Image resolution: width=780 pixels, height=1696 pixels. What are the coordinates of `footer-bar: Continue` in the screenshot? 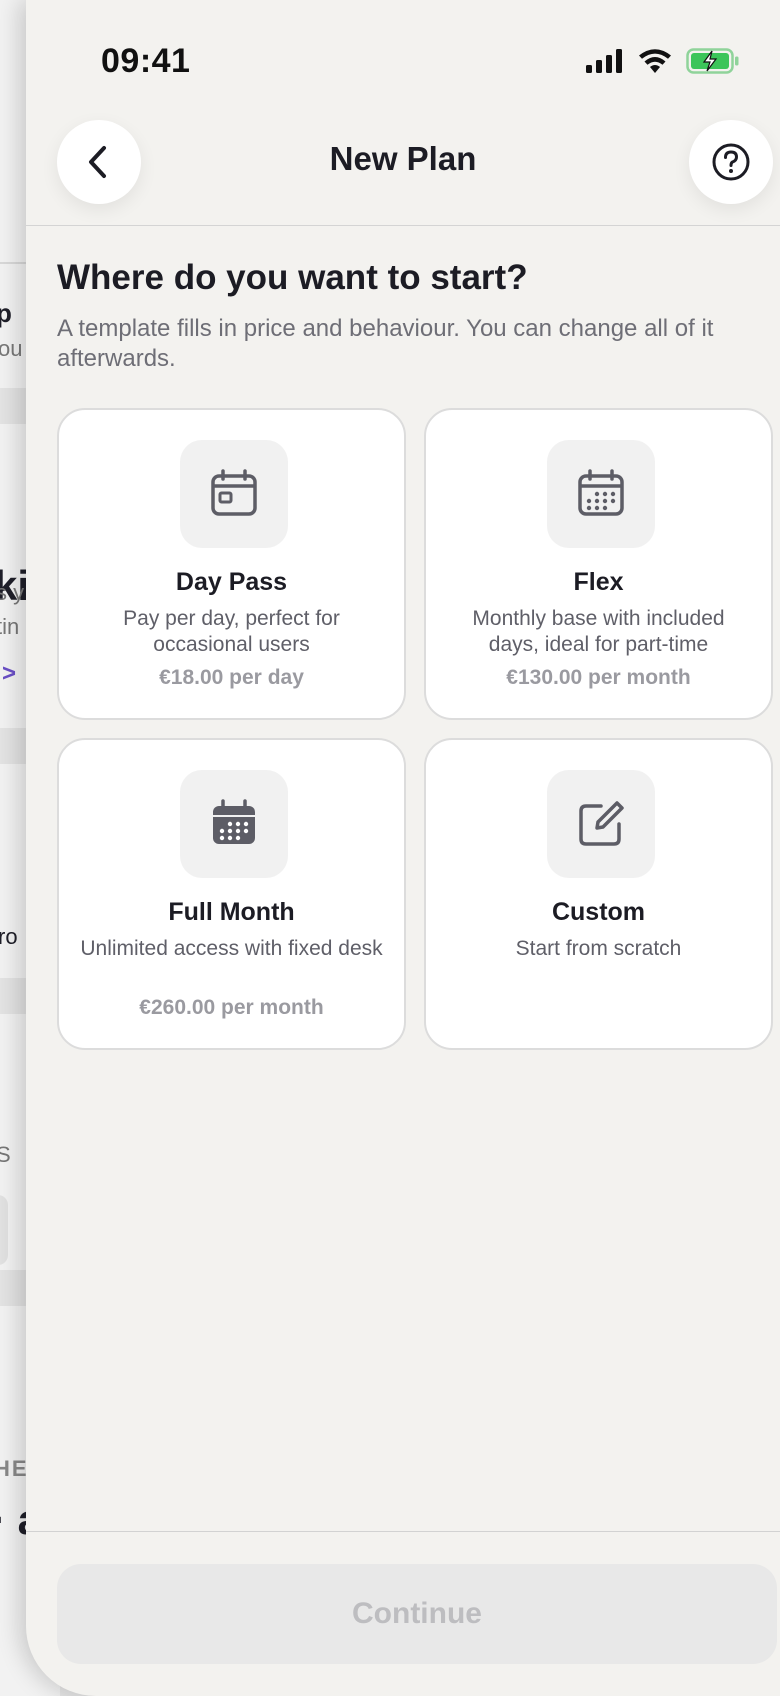 It's located at (403, 1613).